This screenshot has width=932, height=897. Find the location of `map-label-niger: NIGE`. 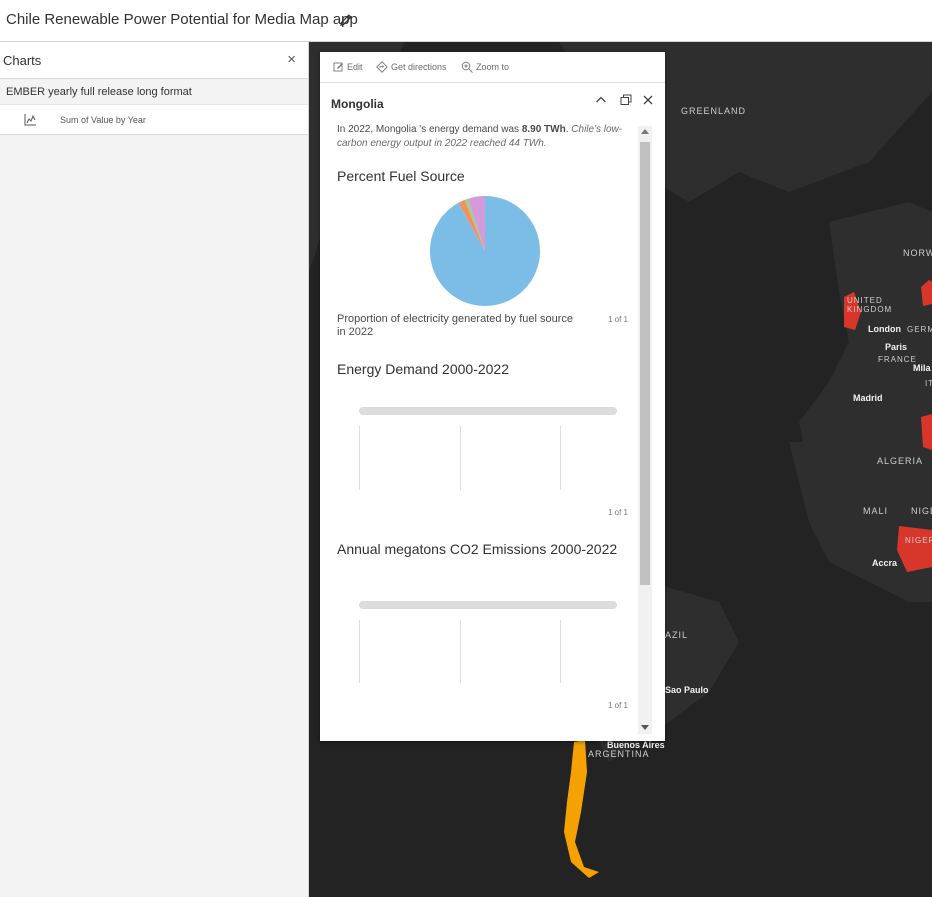

map-label-niger: NIGE is located at coordinates (921, 511).